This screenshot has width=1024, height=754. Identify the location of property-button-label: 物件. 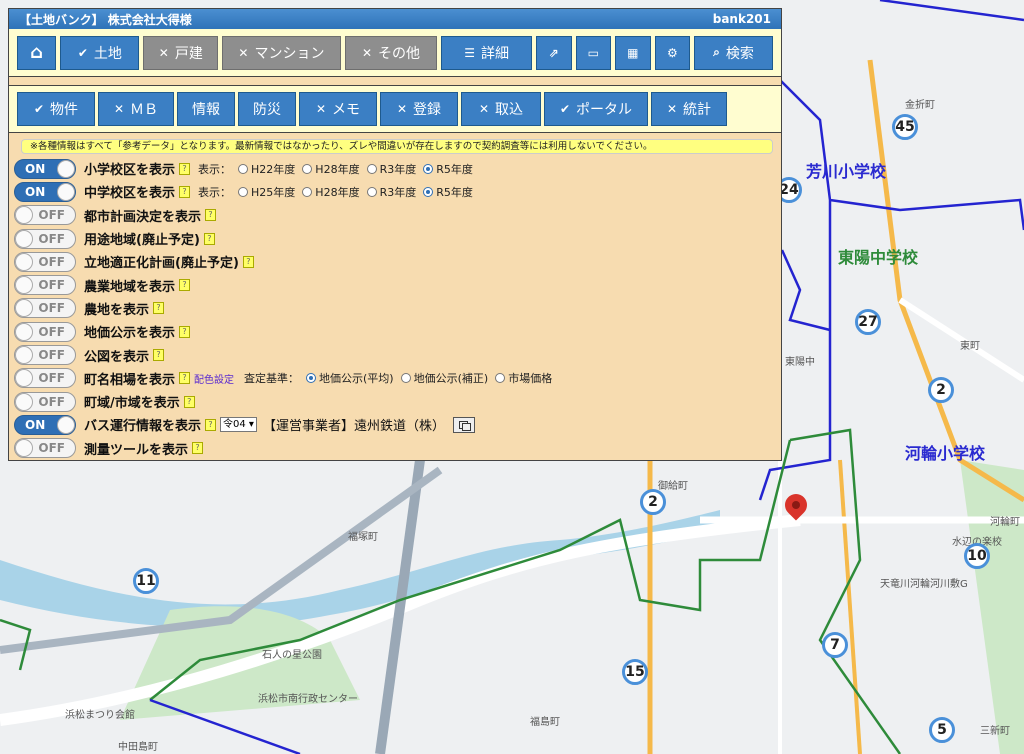
(64, 110).